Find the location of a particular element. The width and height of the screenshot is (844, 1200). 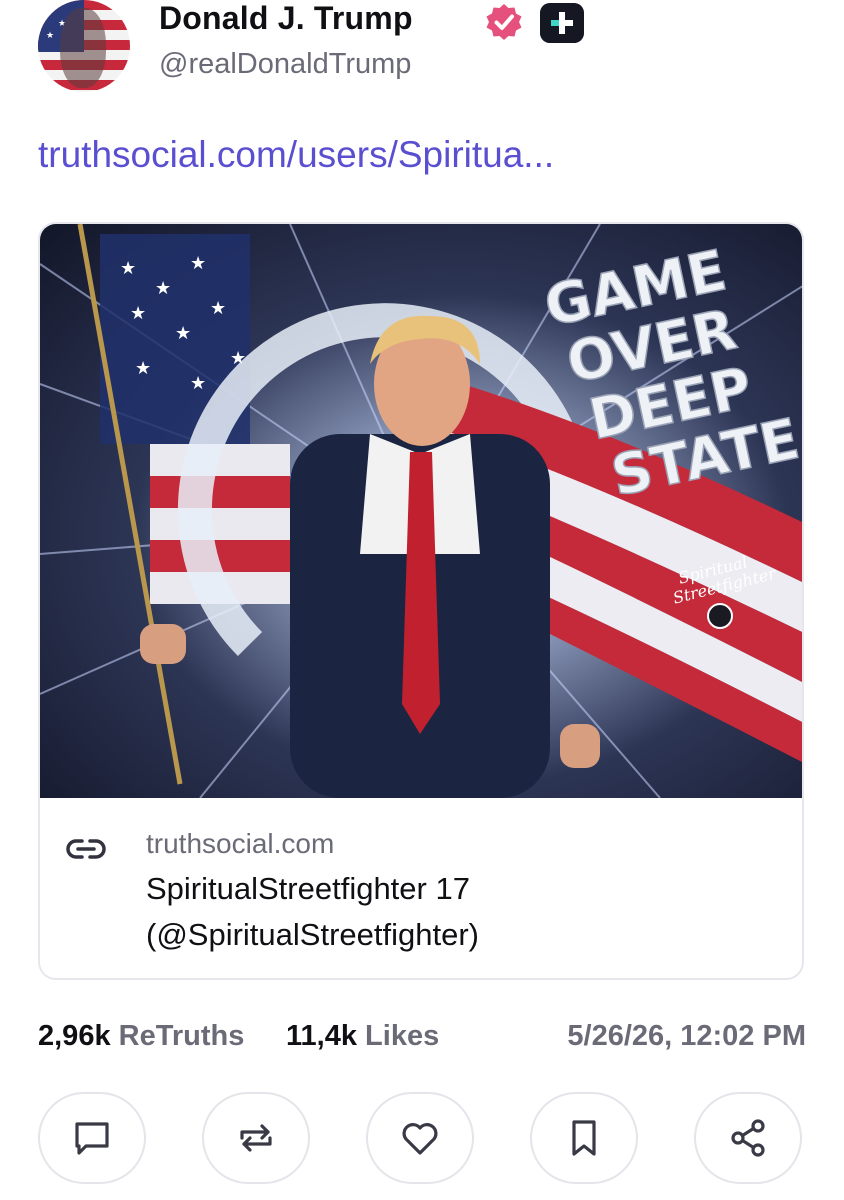

retruths-label: ReTruths is located at coordinates (181, 1036).